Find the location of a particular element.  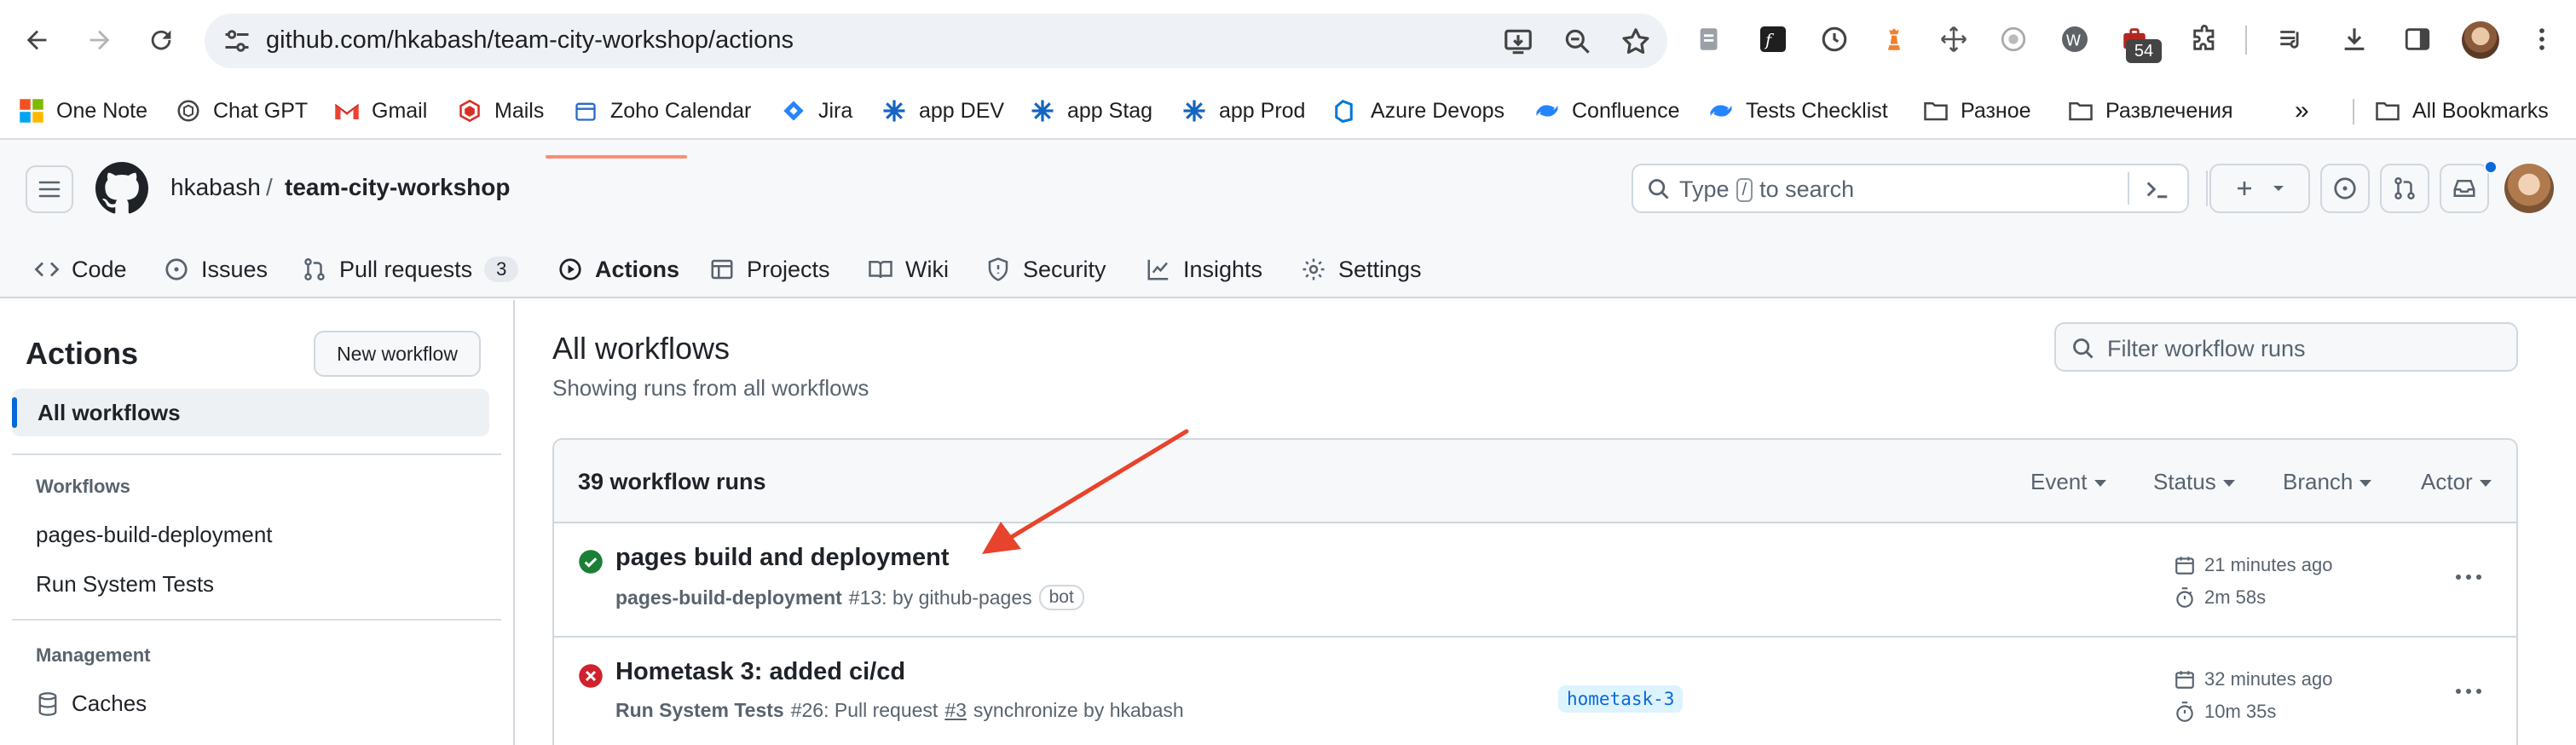

bookmark-chat-gpt: Chat GPT is located at coordinates (242, 111).